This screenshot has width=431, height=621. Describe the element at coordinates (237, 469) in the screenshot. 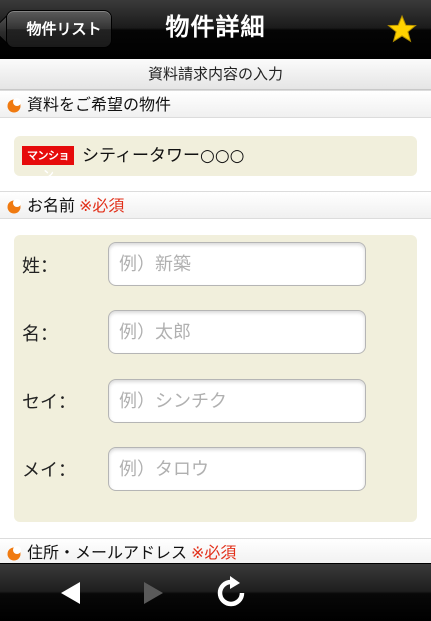

I see `first-name-kana-input` at that location.